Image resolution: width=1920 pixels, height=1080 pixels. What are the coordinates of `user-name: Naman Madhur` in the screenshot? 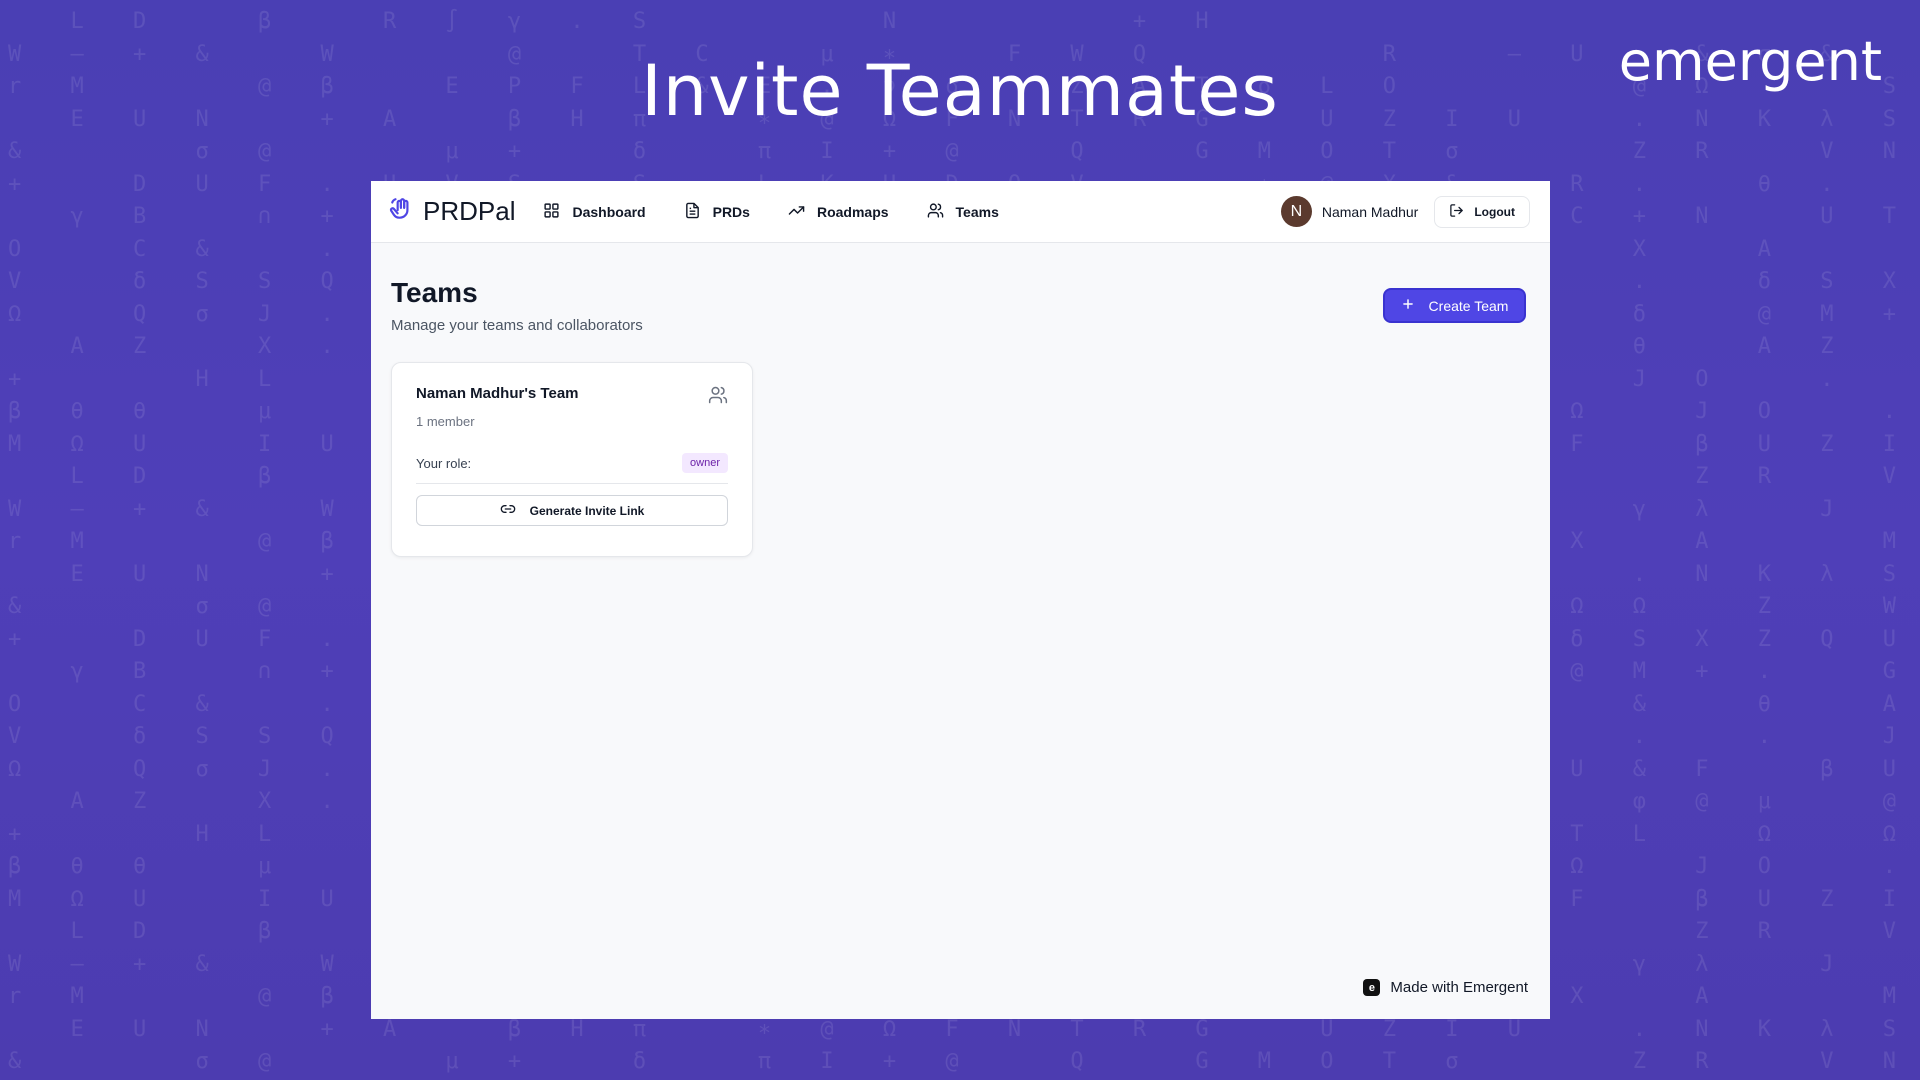 It's located at (1370, 211).